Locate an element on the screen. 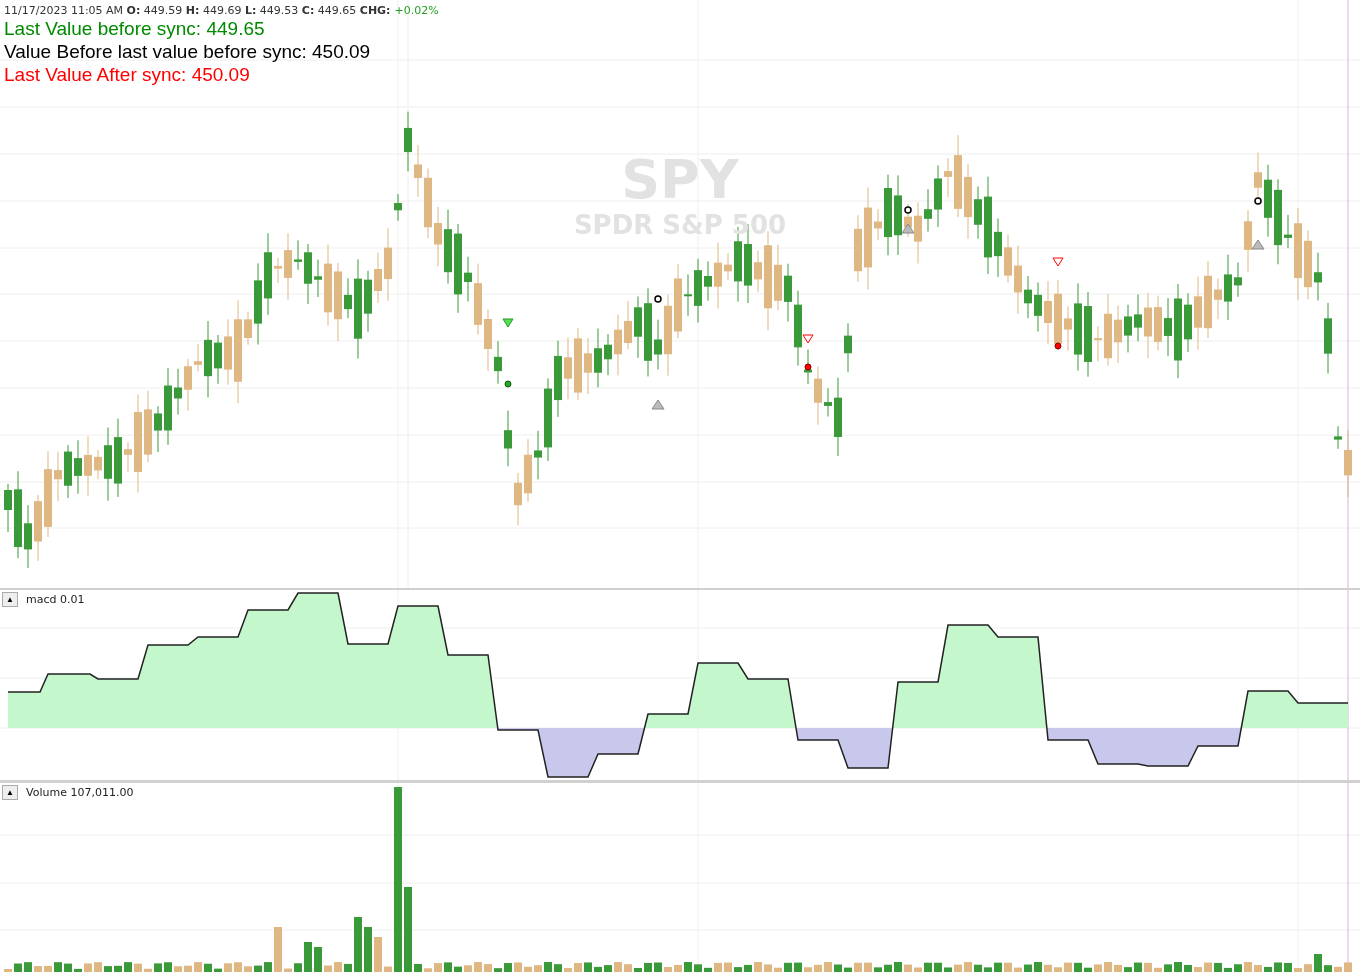 The height and width of the screenshot is (973, 1360). sync-value-label: Last Value before sync: 449.65 is located at coordinates (135, 28).